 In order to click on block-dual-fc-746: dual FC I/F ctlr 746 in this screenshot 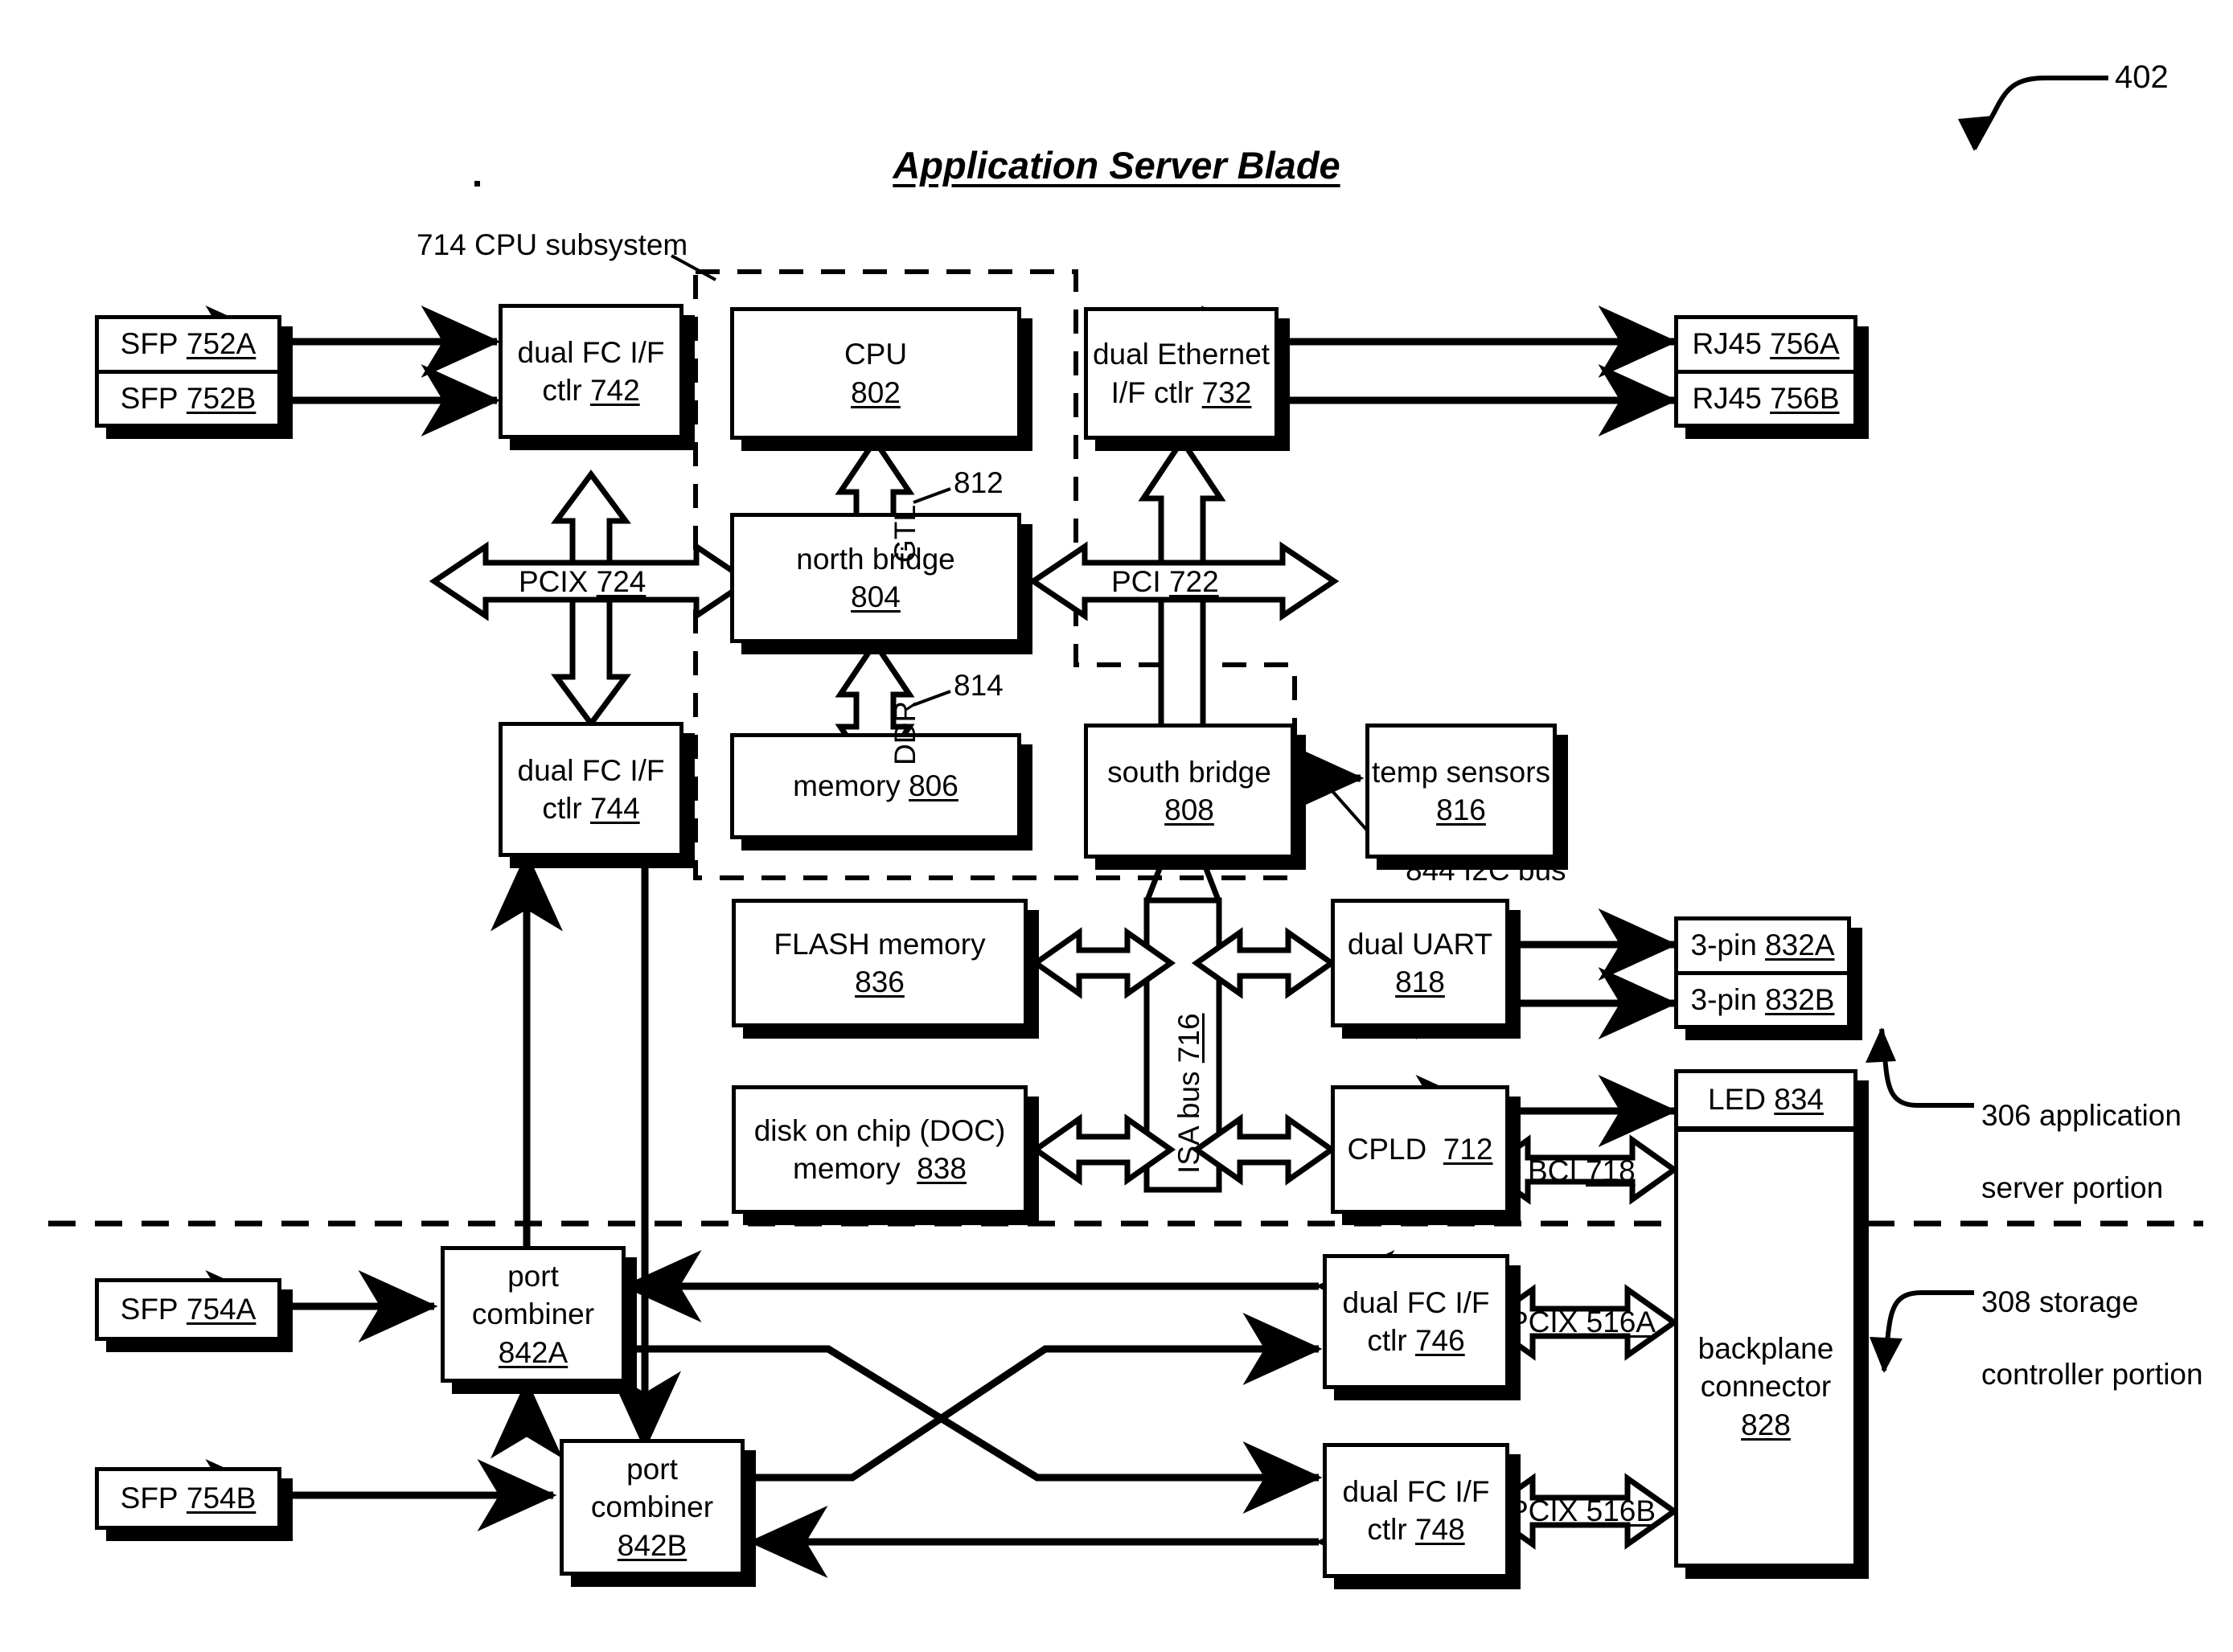, I will do `click(1416, 1321)`.